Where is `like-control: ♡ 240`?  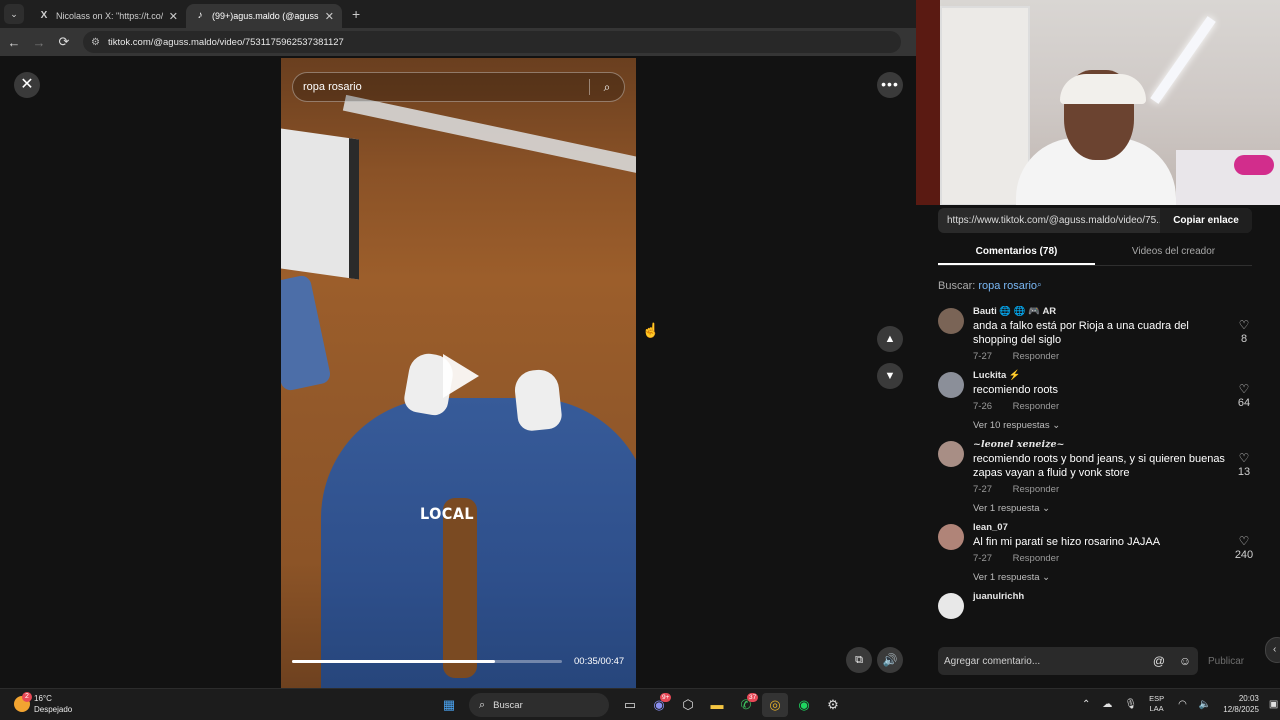 like-control: ♡ 240 is located at coordinates (1244, 547).